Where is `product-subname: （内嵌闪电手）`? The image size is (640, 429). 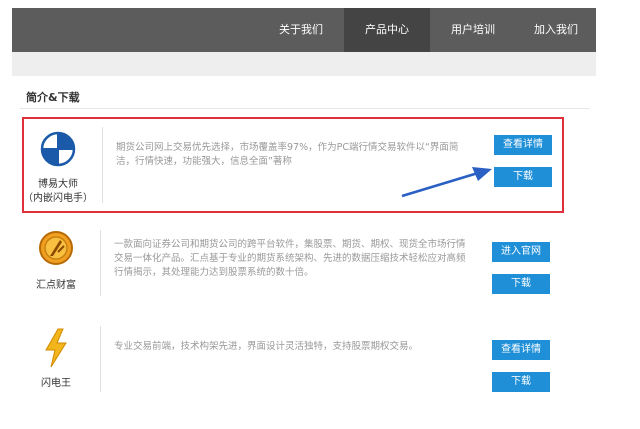
product-subname: （内嵌闪电手） is located at coordinates (58, 198).